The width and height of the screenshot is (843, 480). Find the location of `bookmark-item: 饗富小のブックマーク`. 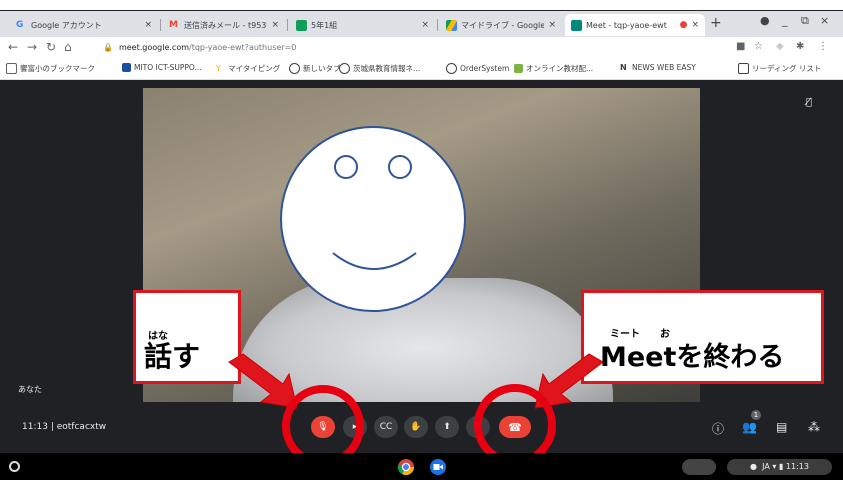

bookmark-item: 饗富小のブックマーク is located at coordinates (50, 68).